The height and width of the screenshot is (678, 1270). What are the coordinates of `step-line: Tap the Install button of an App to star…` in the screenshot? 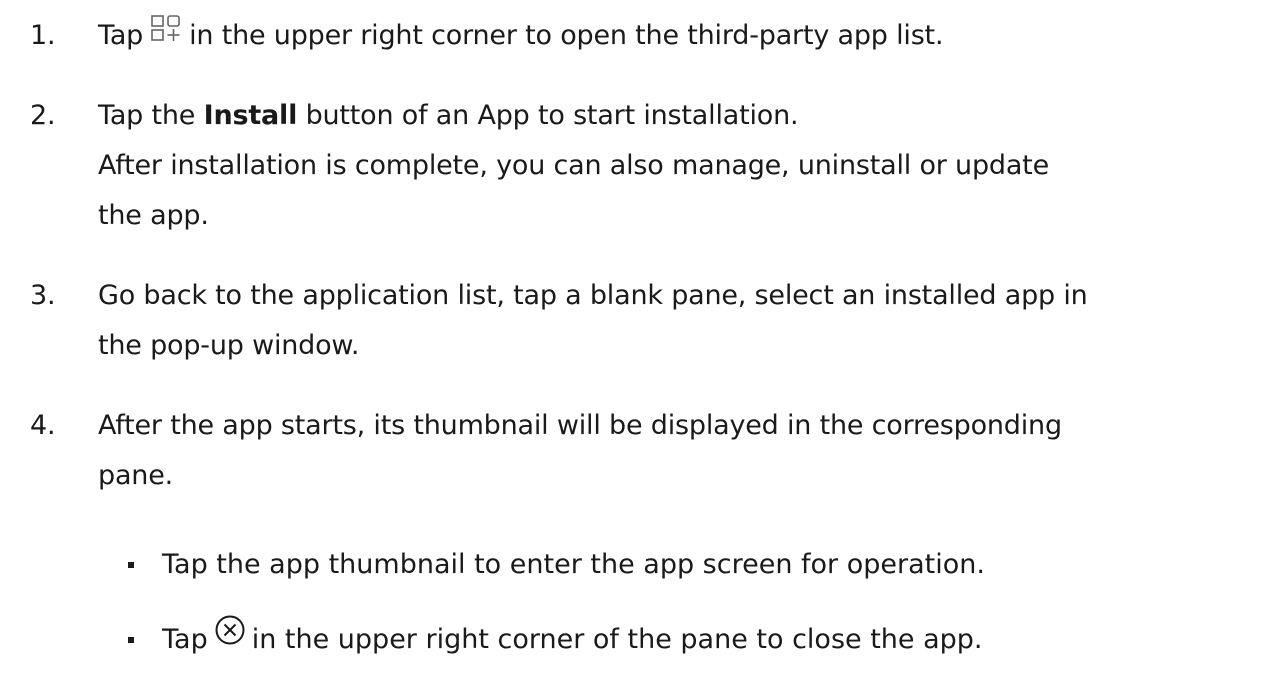 It's located at (684, 116).